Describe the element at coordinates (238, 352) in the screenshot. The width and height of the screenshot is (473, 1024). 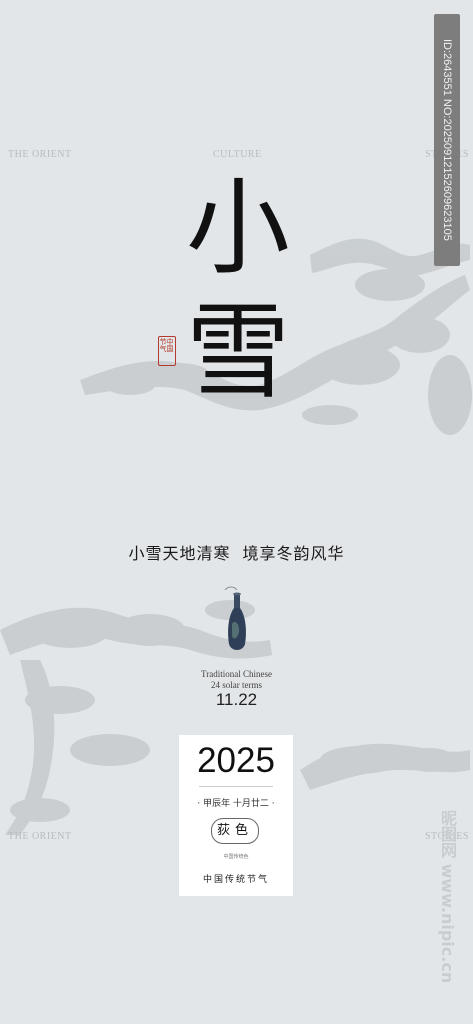
I see `title-char-2: 雪` at that location.